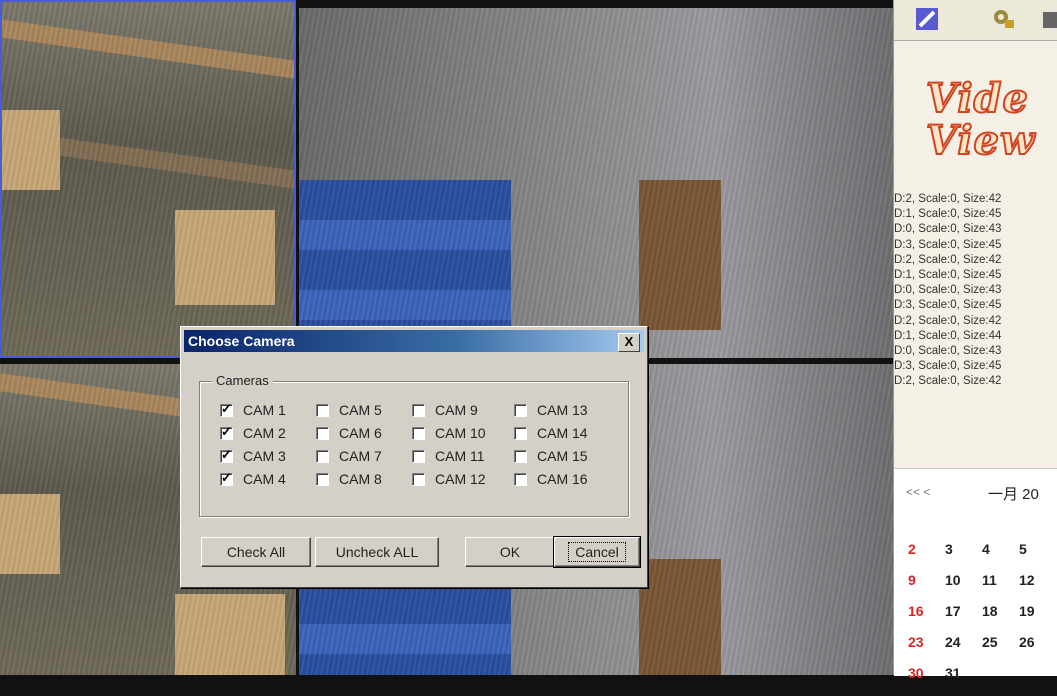  Describe the element at coordinates (551, 456) in the screenshot. I see `camera-option-15: CAM 15` at that location.